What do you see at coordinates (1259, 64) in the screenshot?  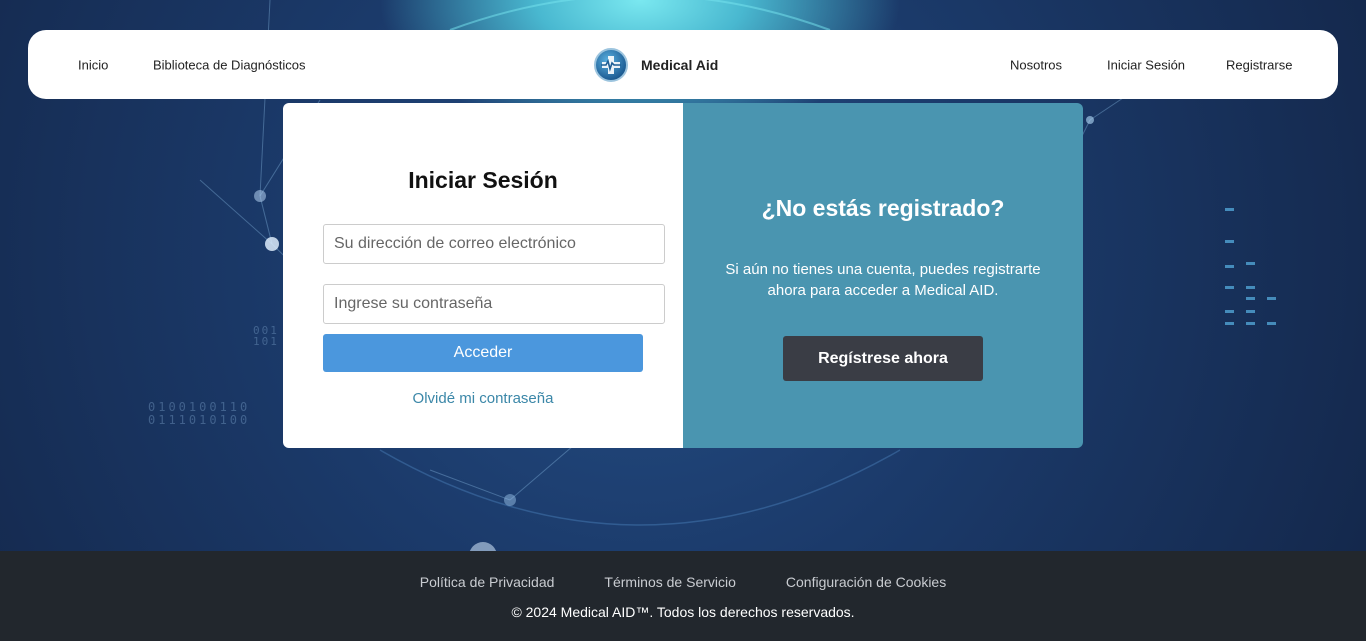 I see `nav-link-registrarse: Registrarse` at bounding box center [1259, 64].